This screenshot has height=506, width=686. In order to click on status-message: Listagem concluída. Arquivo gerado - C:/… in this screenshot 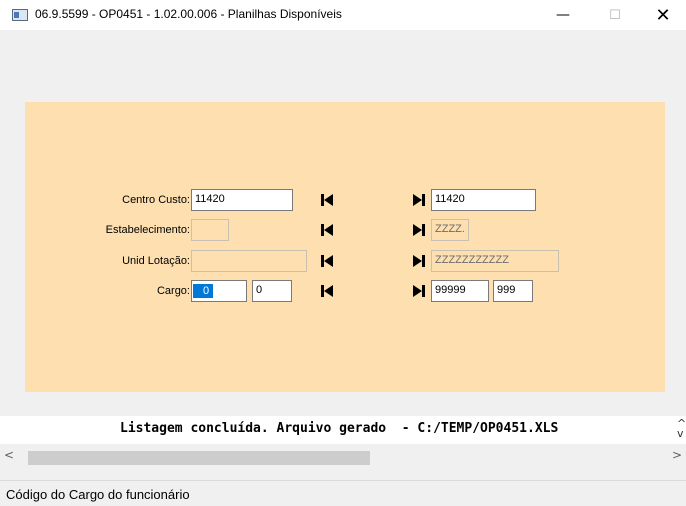, I will do `click(339, 428)`.